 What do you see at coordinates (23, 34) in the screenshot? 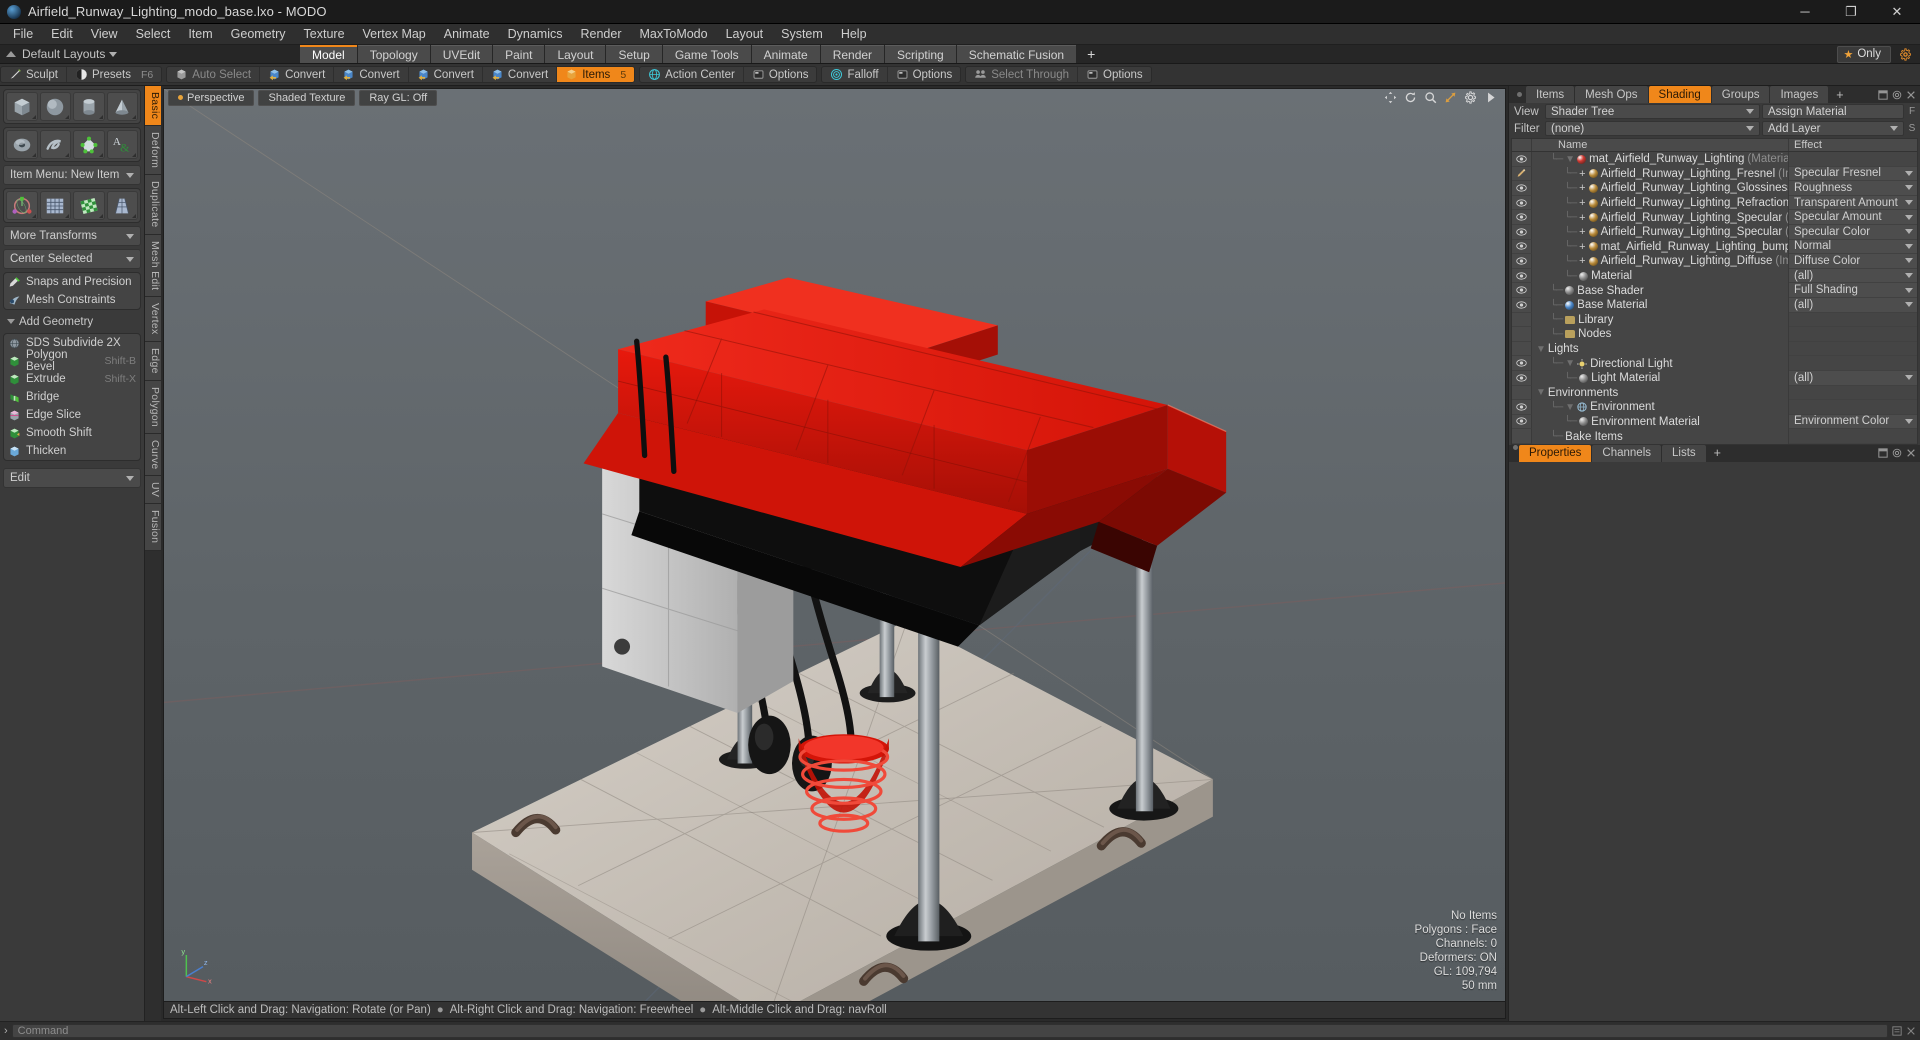
I see `menu-file: File` at bounding box center [23, 34].